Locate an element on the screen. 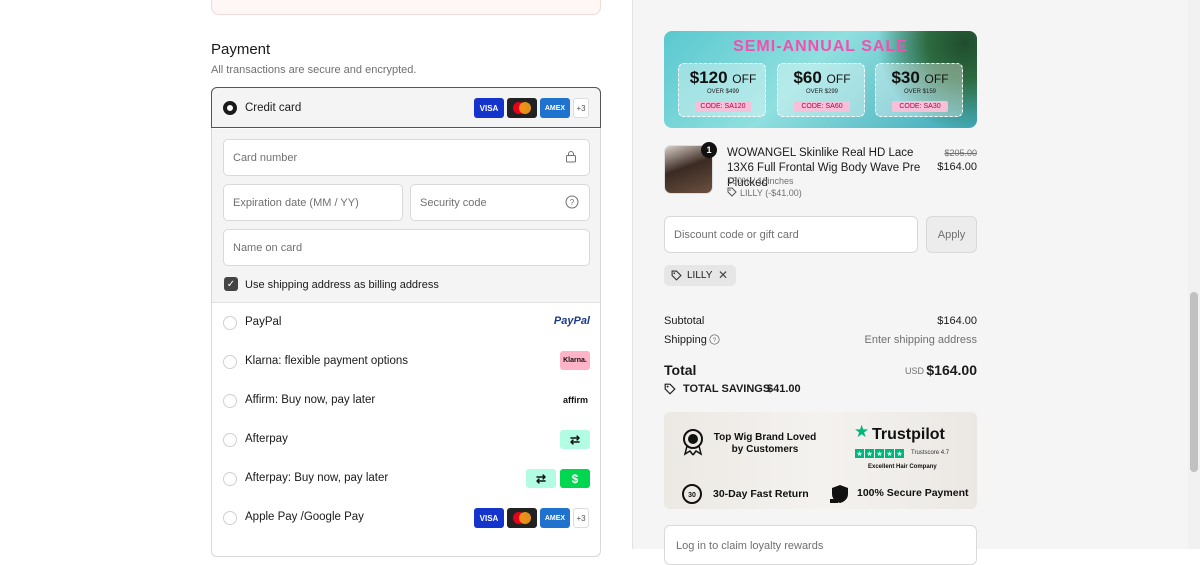  mastercard-icon is located at coordinates (522, 518).